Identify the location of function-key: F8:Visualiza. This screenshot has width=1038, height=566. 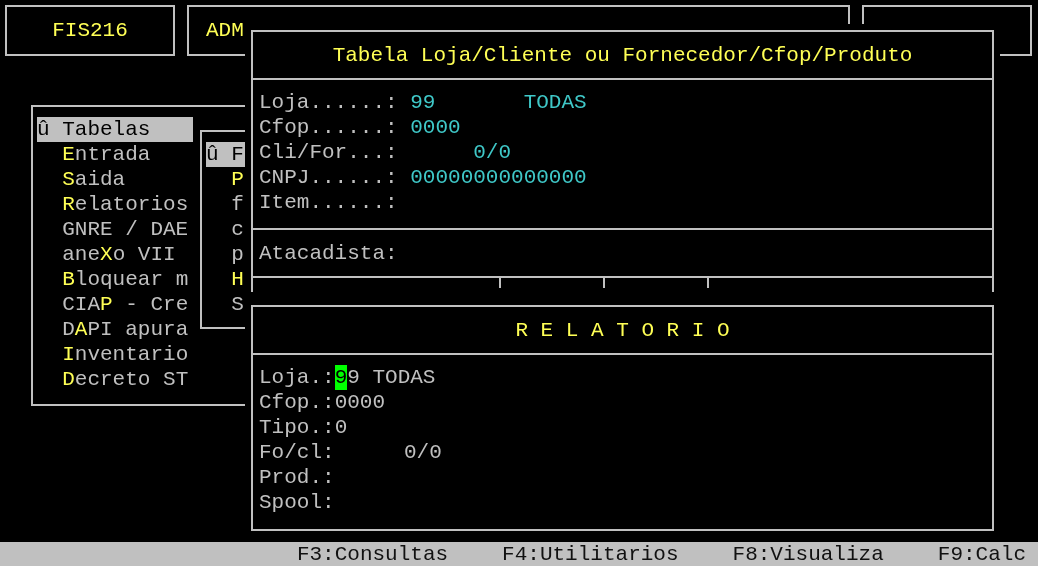
(808, 554).